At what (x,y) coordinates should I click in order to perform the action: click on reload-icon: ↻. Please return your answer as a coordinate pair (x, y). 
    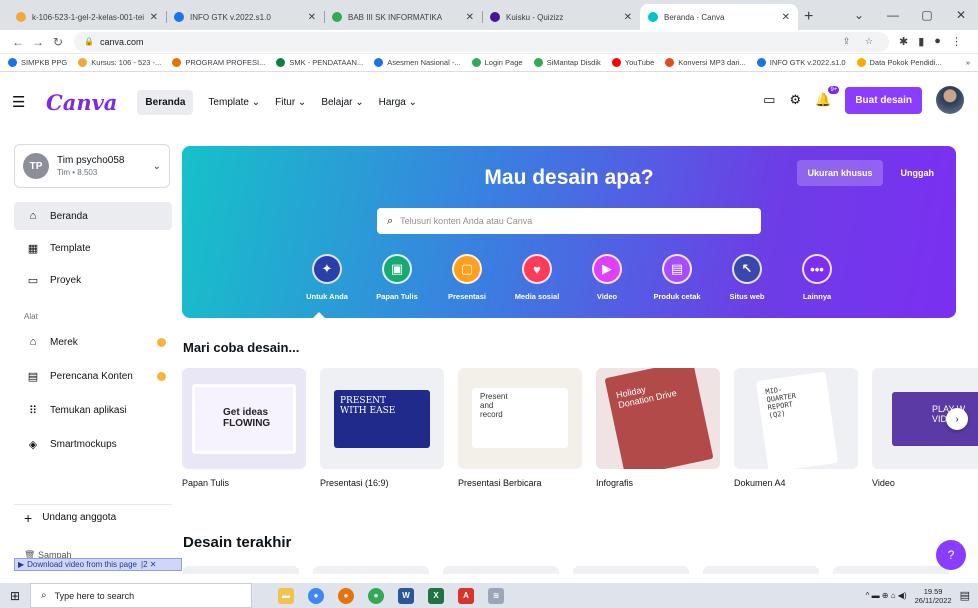
    Looking at the image, I should click on (58, 42).